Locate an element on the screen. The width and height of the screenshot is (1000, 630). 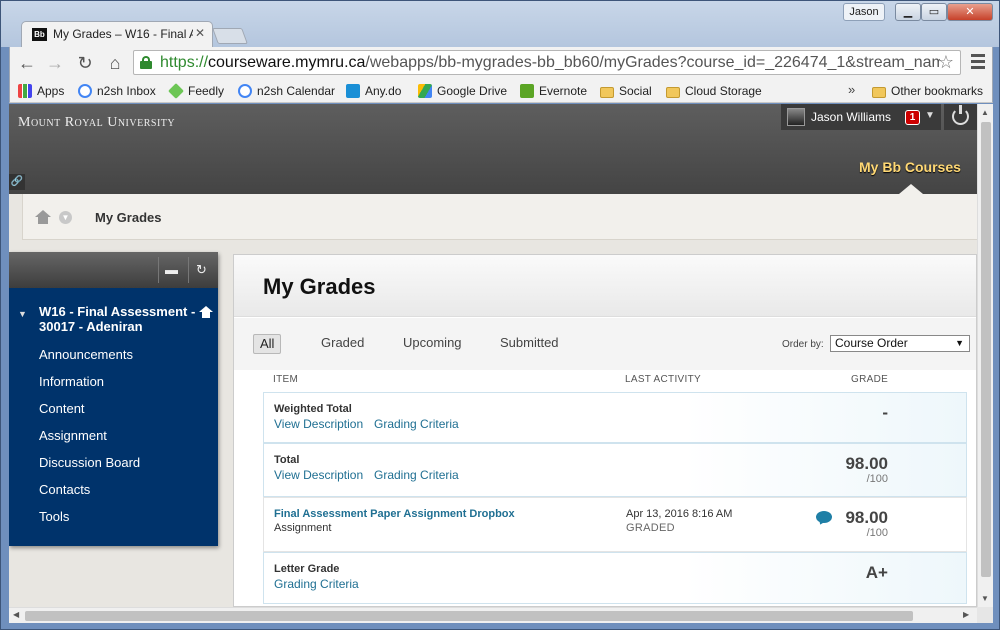
course-menu-header: ▬ ↻ is located at coordinates (113, 270).